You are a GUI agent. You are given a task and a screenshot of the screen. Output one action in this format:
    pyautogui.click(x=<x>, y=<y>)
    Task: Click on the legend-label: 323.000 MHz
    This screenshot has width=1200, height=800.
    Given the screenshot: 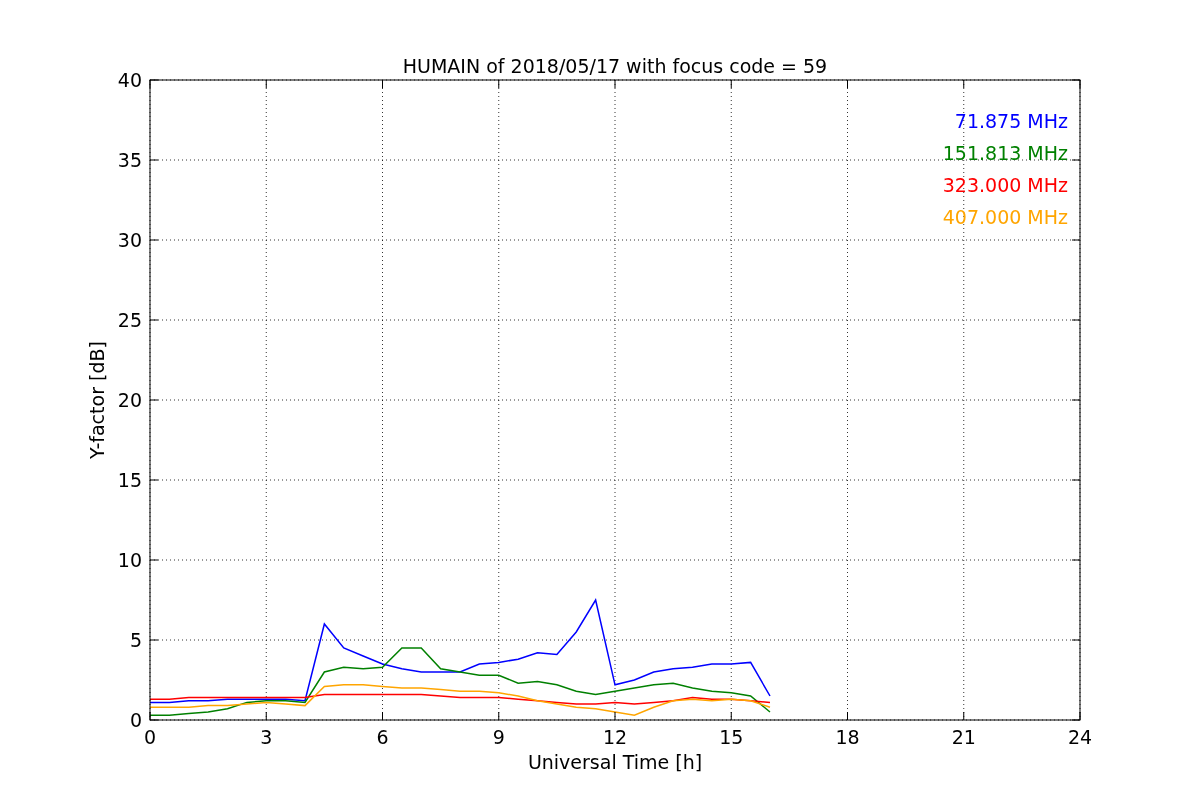 What is the action you would take?
    pyautogui.click(x=1005, y=185)
    